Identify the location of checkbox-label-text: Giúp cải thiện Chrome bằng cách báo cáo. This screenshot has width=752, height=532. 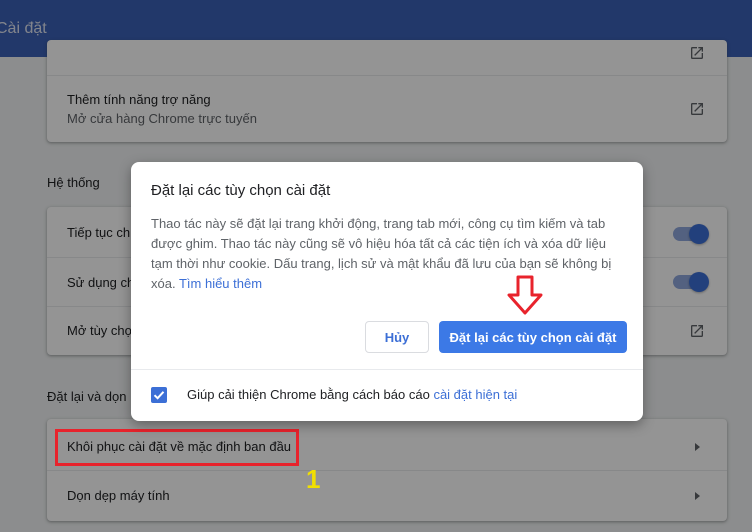
(308, 394).